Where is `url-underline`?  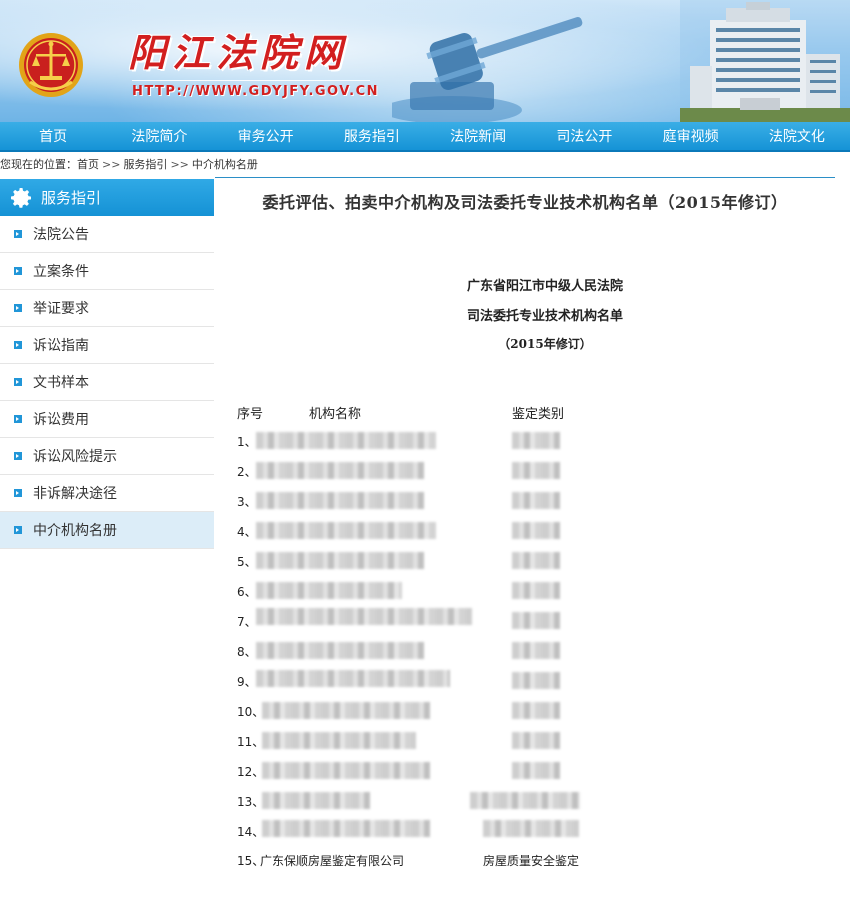 url-underline is located at coordinates (251, 80).